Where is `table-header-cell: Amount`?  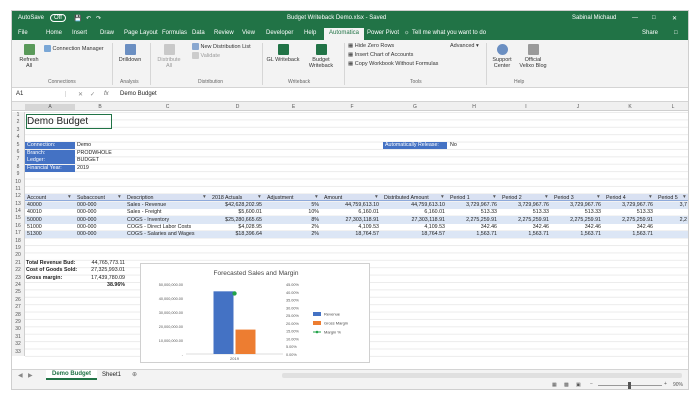 table-header-cell: Amount is located at coordinates (352, 198).